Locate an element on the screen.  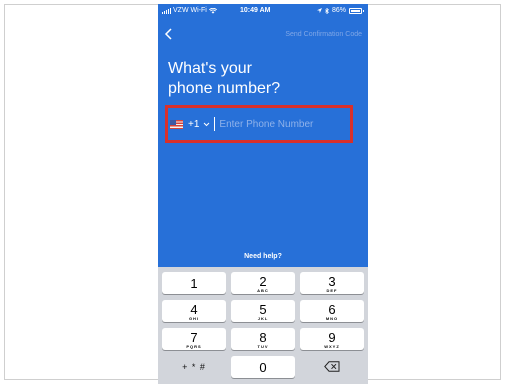
country-code: +1 is located at coordinates (193, 124).